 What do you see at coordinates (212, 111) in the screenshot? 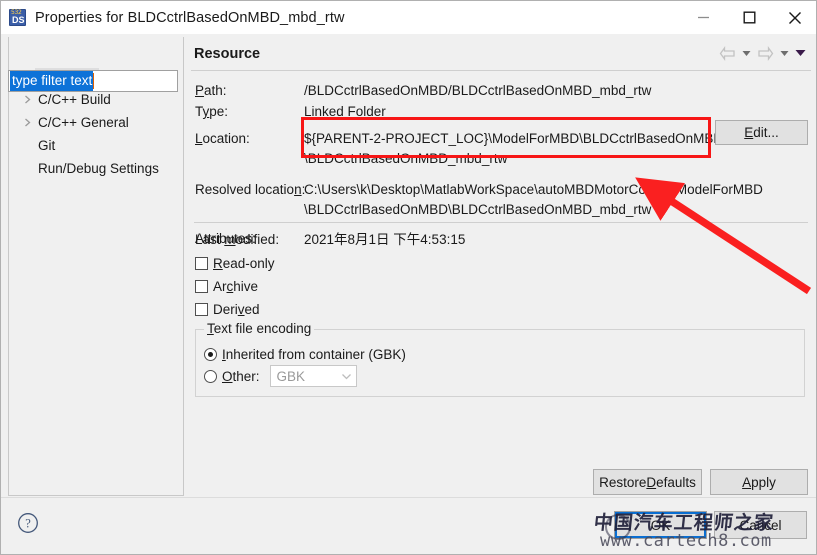
I see `field-type-label: Type:` at bounding box center [212, 111].